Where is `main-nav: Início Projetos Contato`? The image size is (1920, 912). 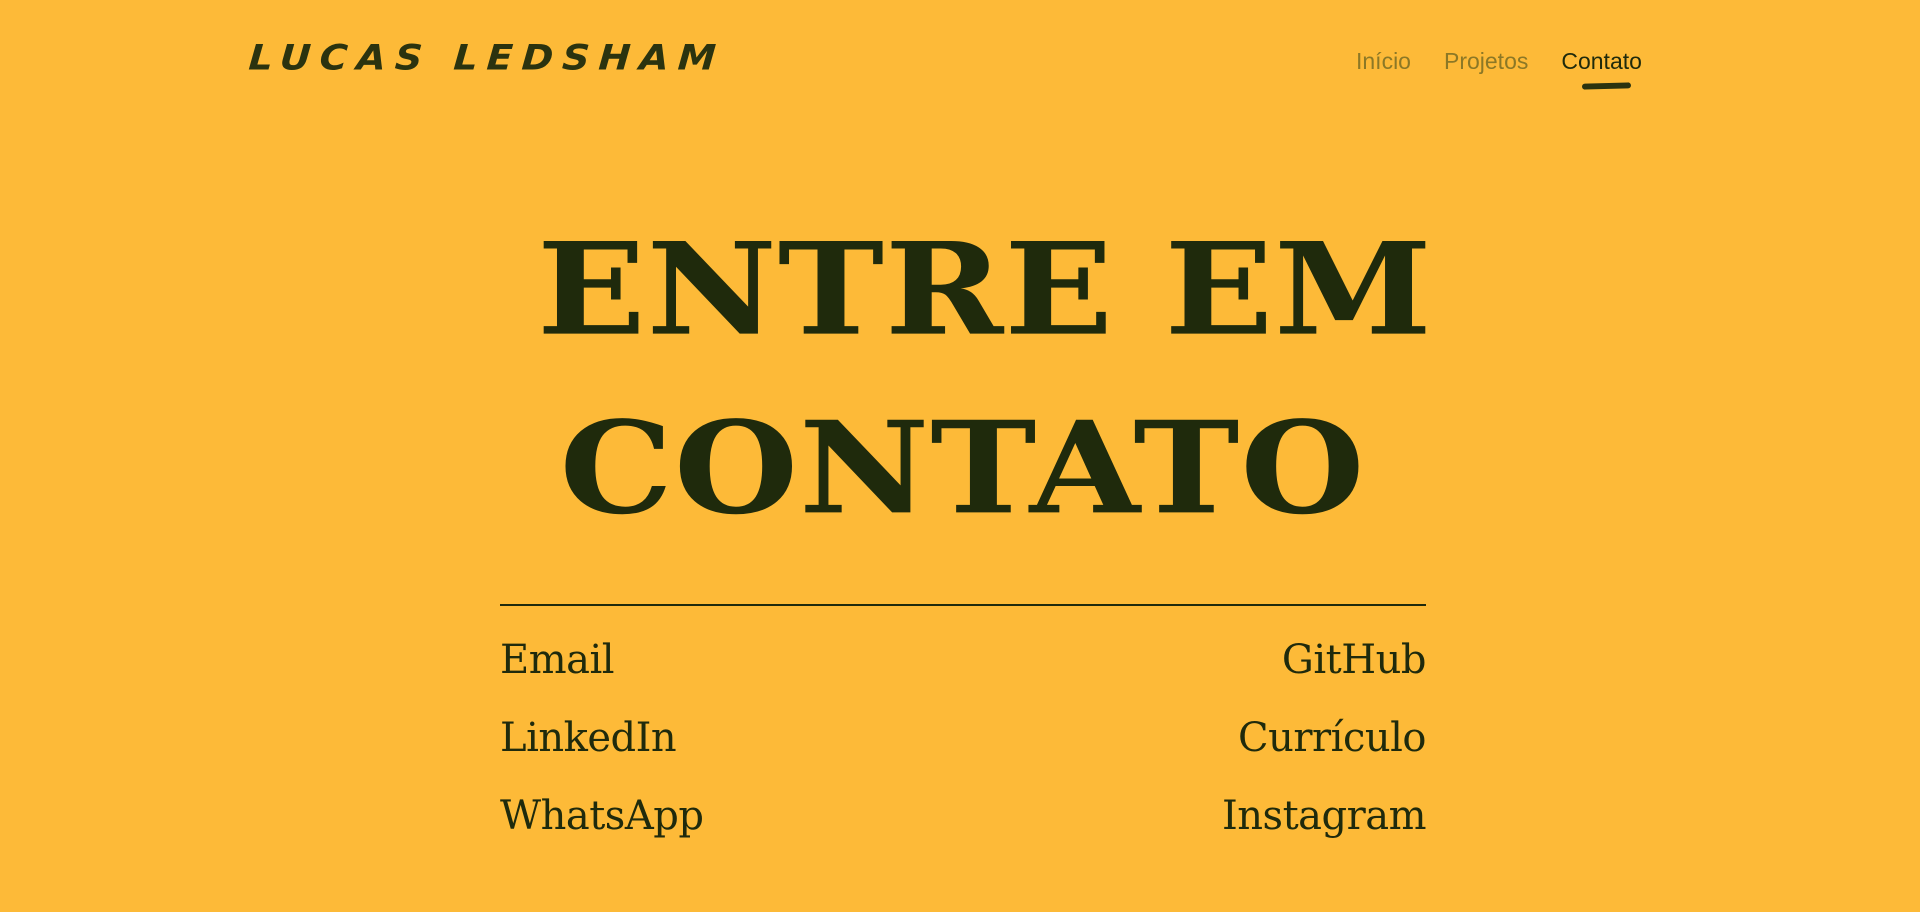
main-nav: Início Projetos Contato is located at coordinates (1499, 69).